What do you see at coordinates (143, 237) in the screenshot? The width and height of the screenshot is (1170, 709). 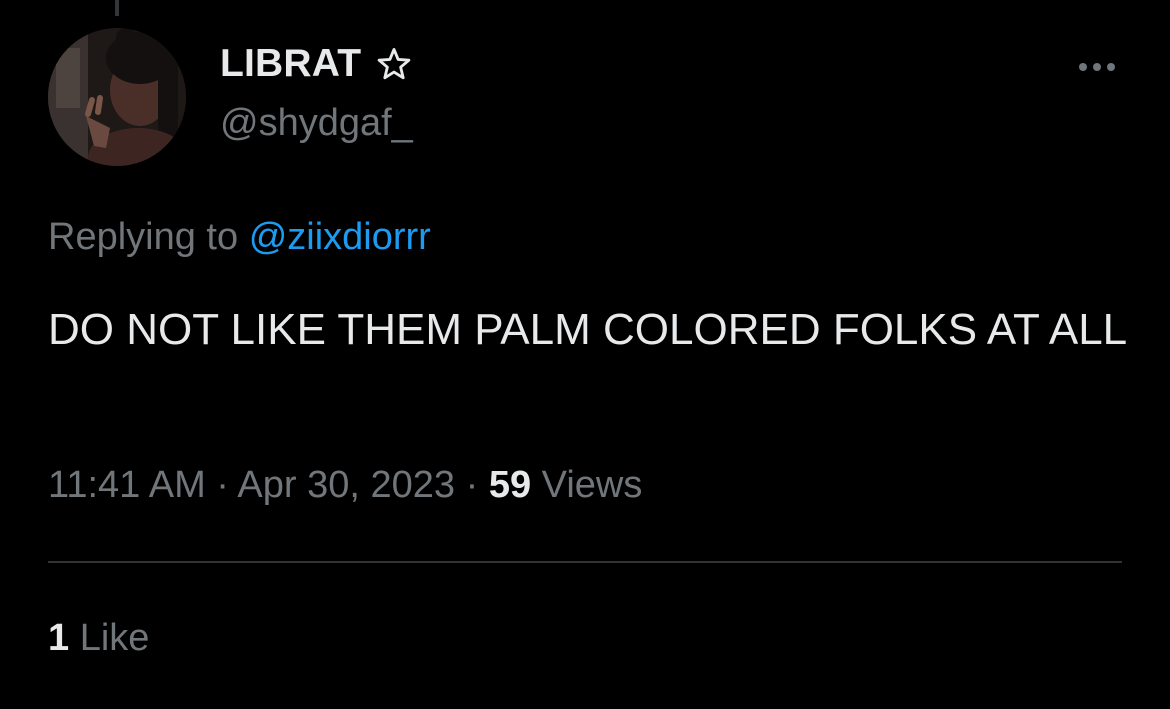 I see `reply-context-prefix: Replying to` at bounding box center [143, 237].